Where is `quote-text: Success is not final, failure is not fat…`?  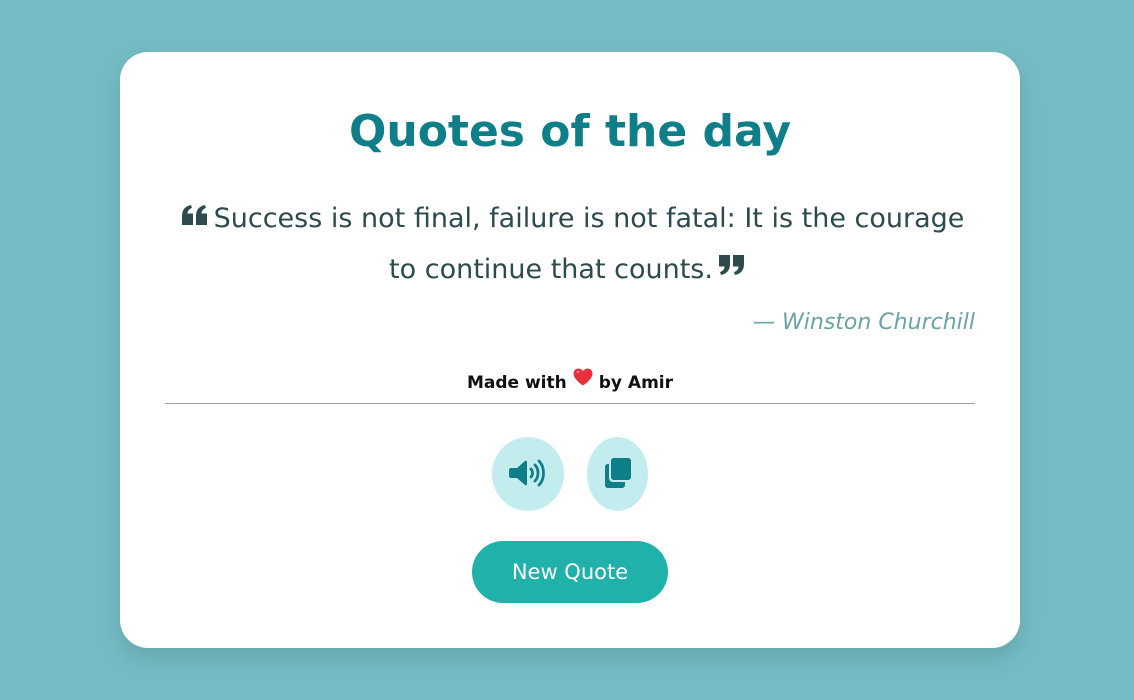
quote-text: Success is not final, failure is not fat… is located at coordinates (589, 244).